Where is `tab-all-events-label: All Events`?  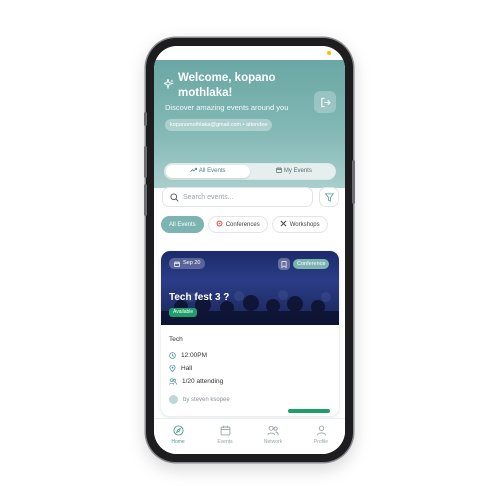 tab-all-events-label: All Events is located at coordinates (212, 171).